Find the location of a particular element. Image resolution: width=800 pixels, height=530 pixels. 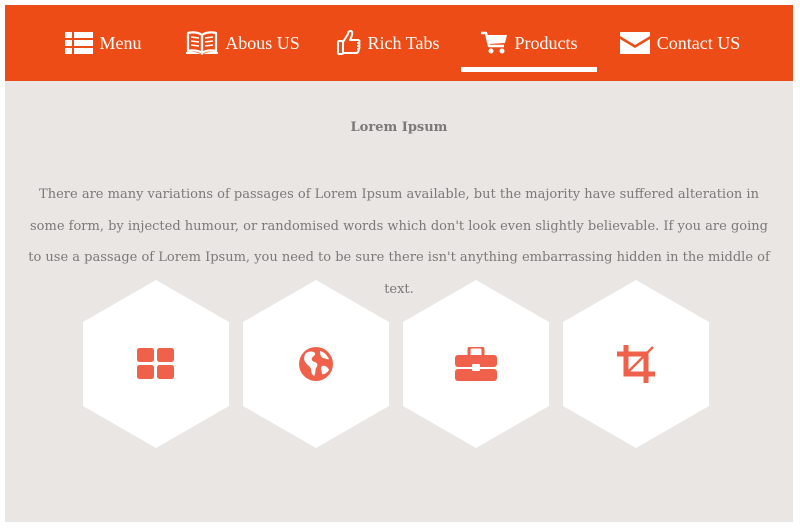

book-icon is located at coordinates (202, 43).